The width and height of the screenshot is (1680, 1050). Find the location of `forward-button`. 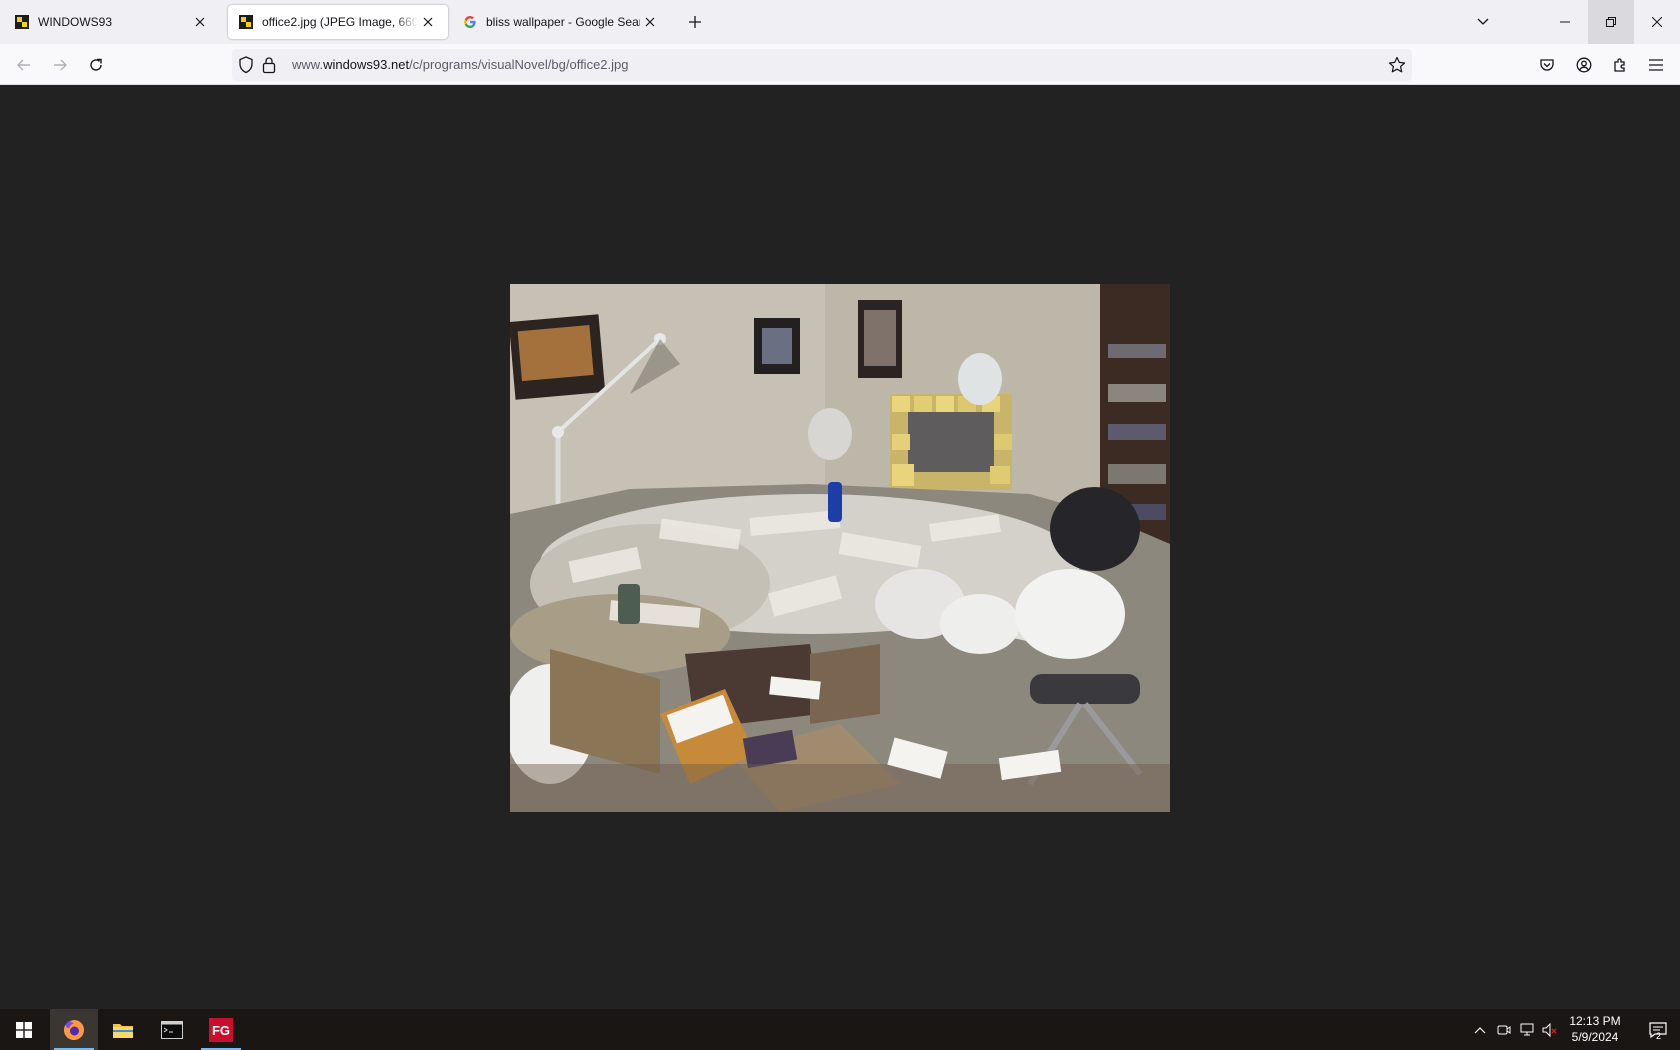

forward-button is located at coordinates (60, 65).